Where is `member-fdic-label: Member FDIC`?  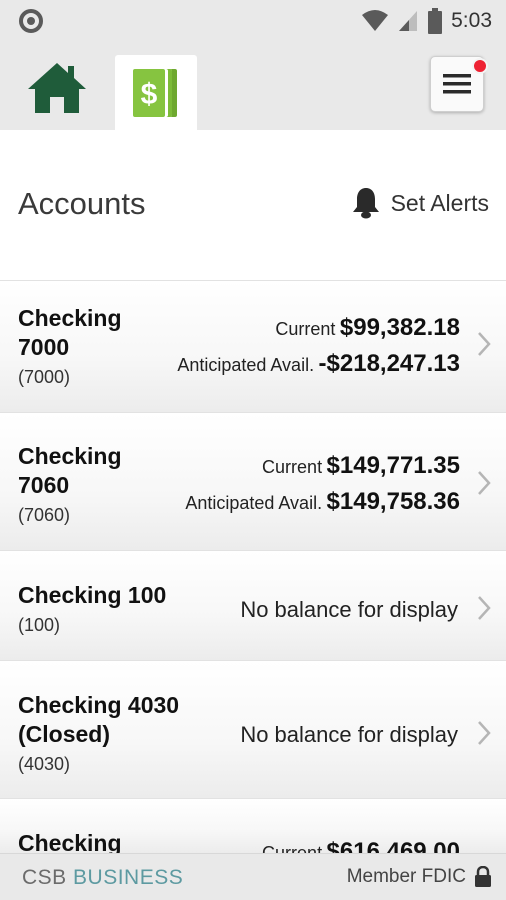
member-fdic-label: Member FDIC is located at coordinates (406, 876).